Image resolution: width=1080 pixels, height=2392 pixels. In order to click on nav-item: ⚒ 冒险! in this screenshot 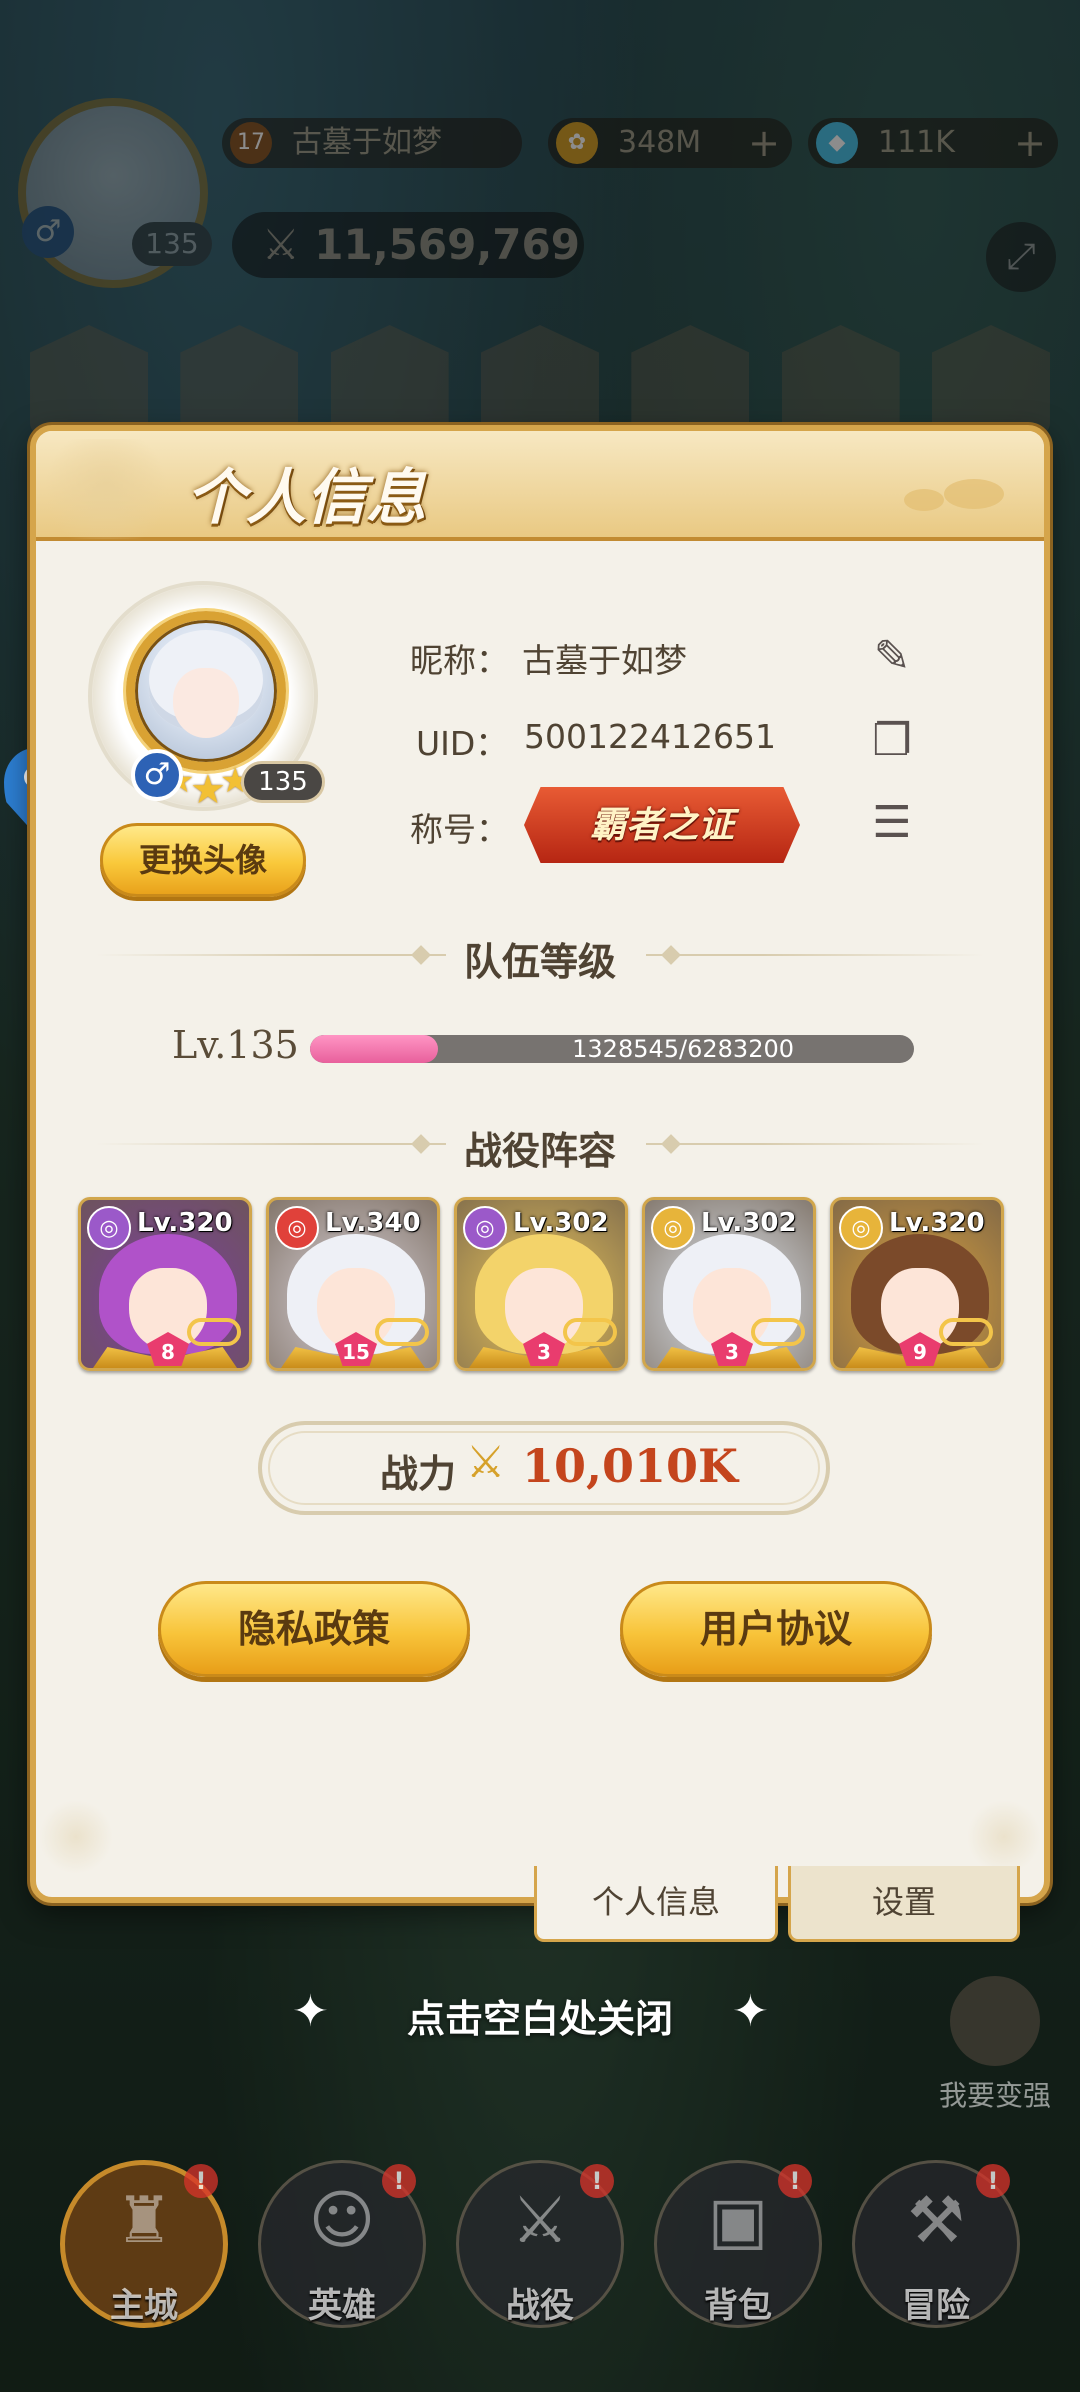, I will do `click(936, 2250)`.